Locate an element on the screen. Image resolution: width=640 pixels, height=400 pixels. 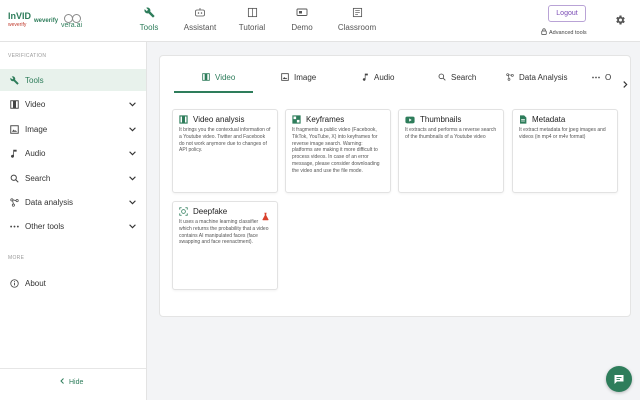
sidebar-item-label: Audio is located at coordinates (35, 153).